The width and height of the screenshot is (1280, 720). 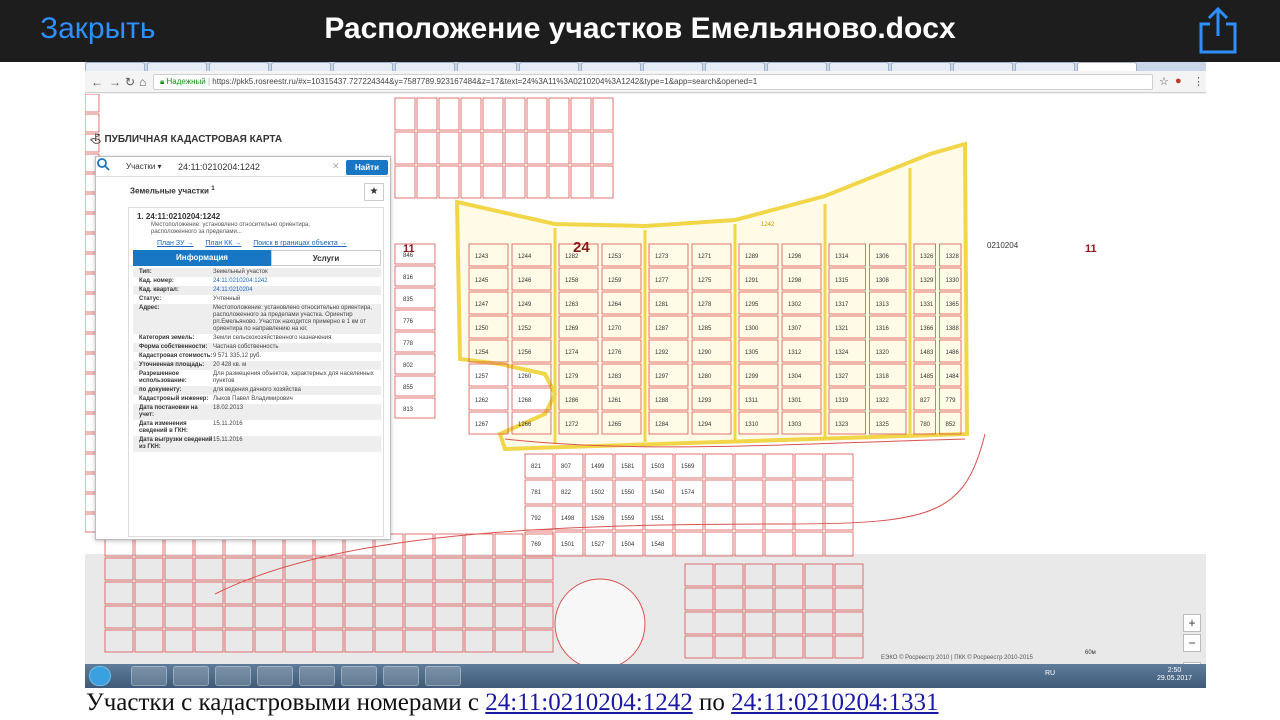 I want to click on bookmark-star-icon: ☆, so click(x=1164, y=81).